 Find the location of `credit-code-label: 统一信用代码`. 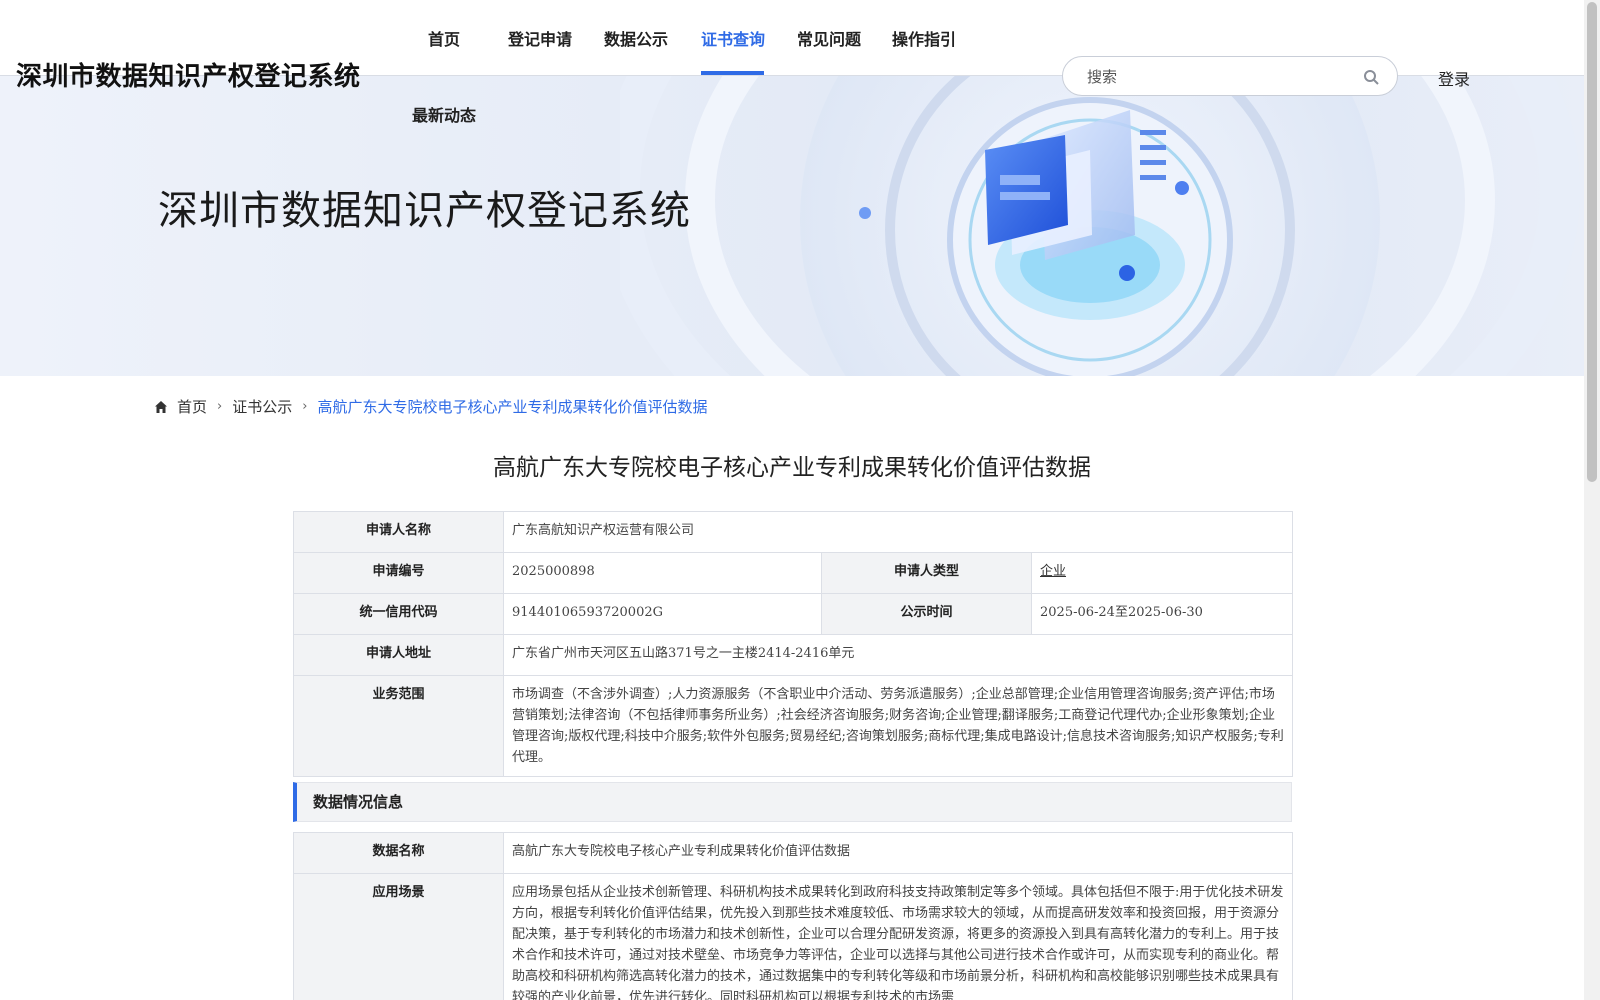

credit-code-label: 统一信用代码 is located at coordinates (398, 614).